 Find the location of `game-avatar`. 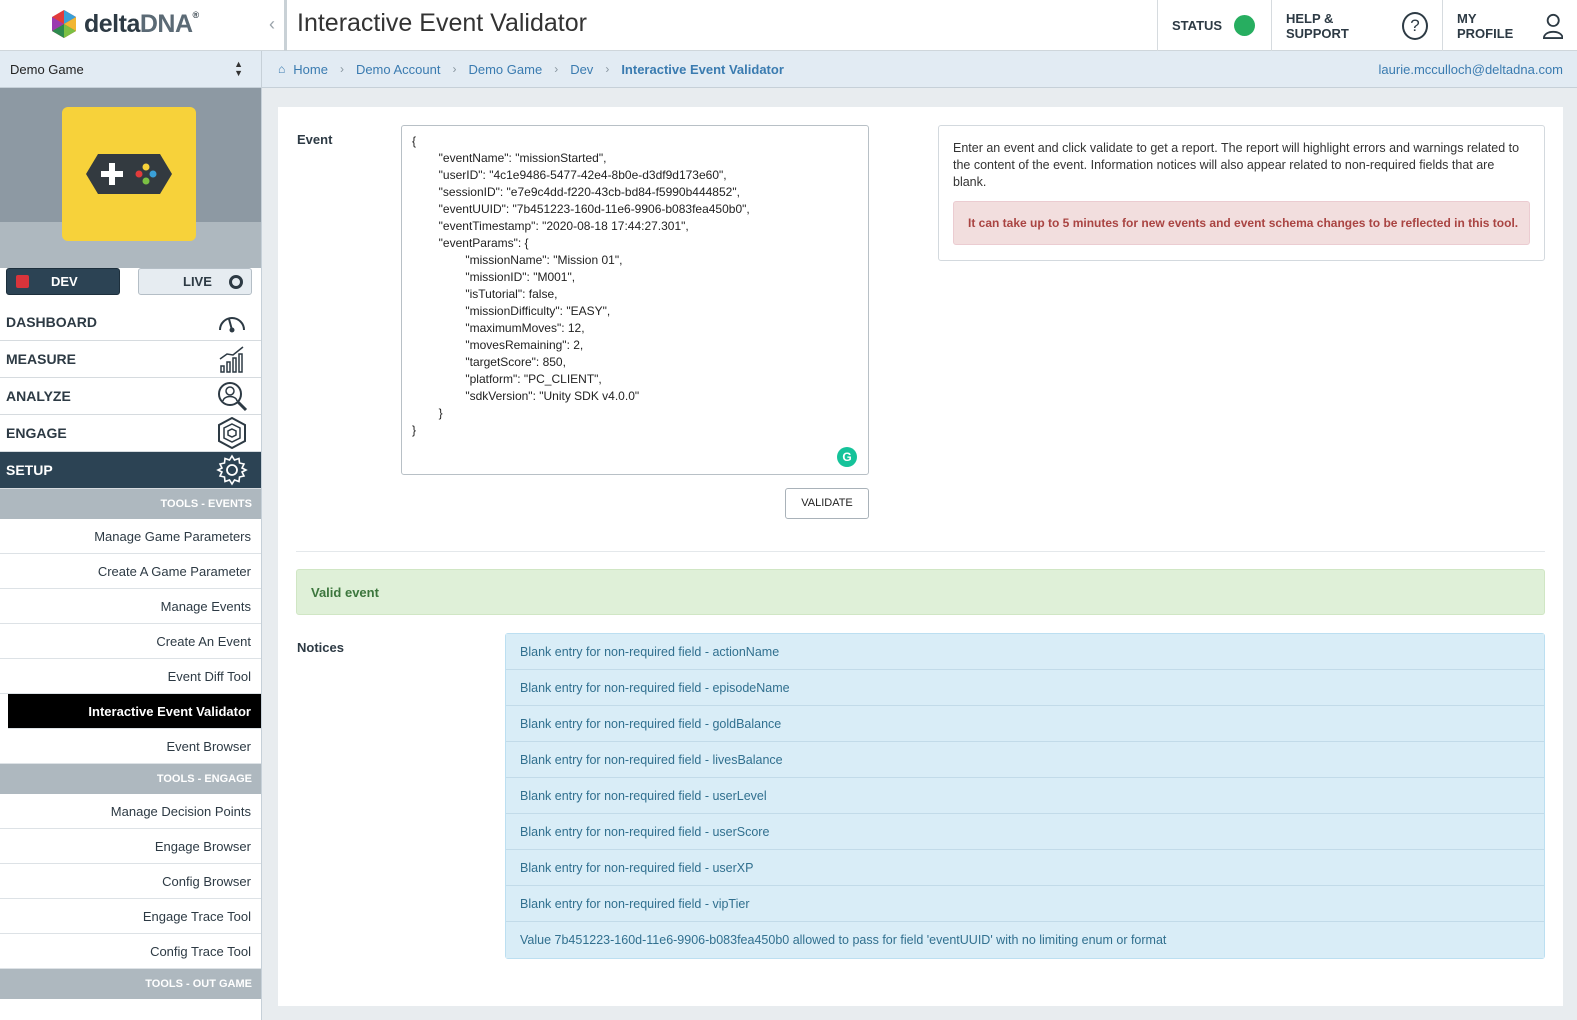

game-avatar is located at coordinates (129, 174).